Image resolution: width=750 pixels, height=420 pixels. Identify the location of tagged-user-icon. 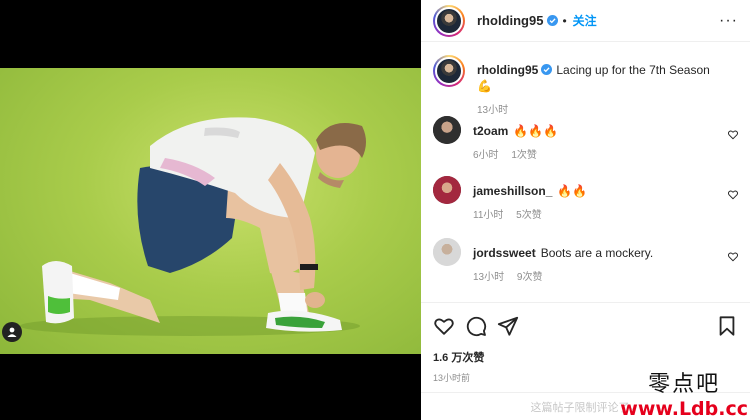
(12, 332).